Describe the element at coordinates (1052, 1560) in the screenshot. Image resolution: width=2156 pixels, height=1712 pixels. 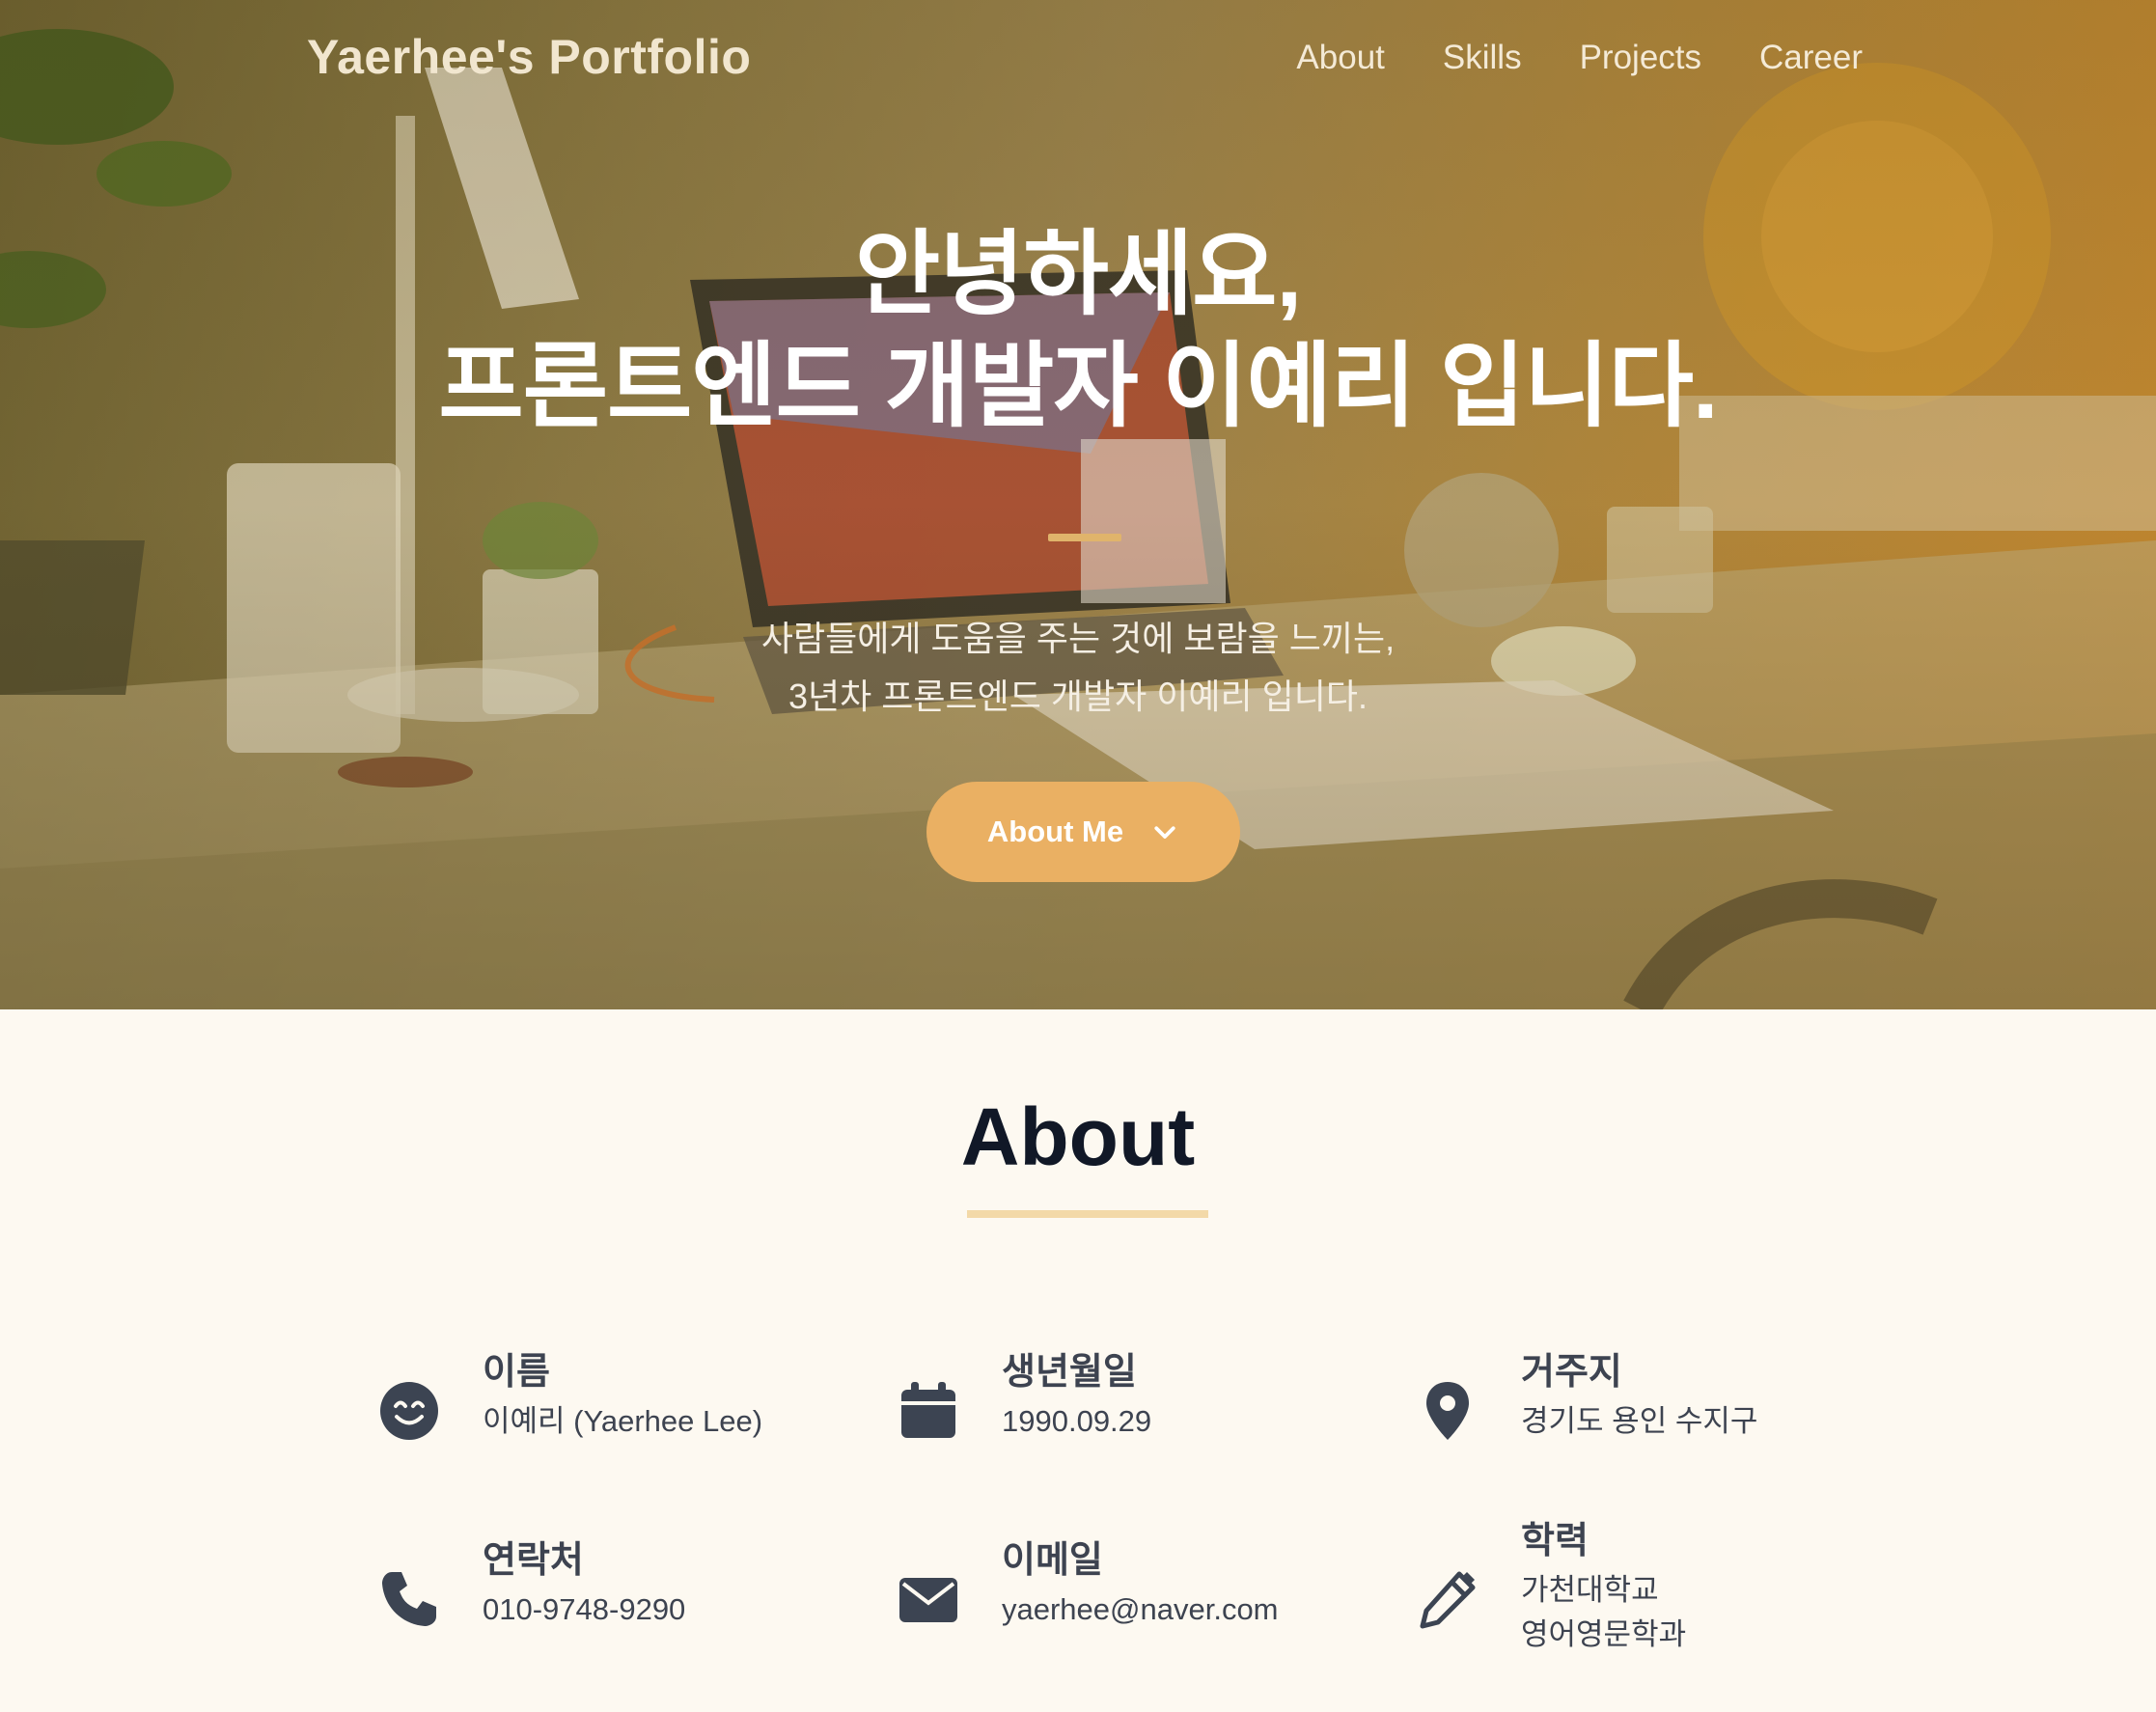
I see `info-label: 이메일` at that location.